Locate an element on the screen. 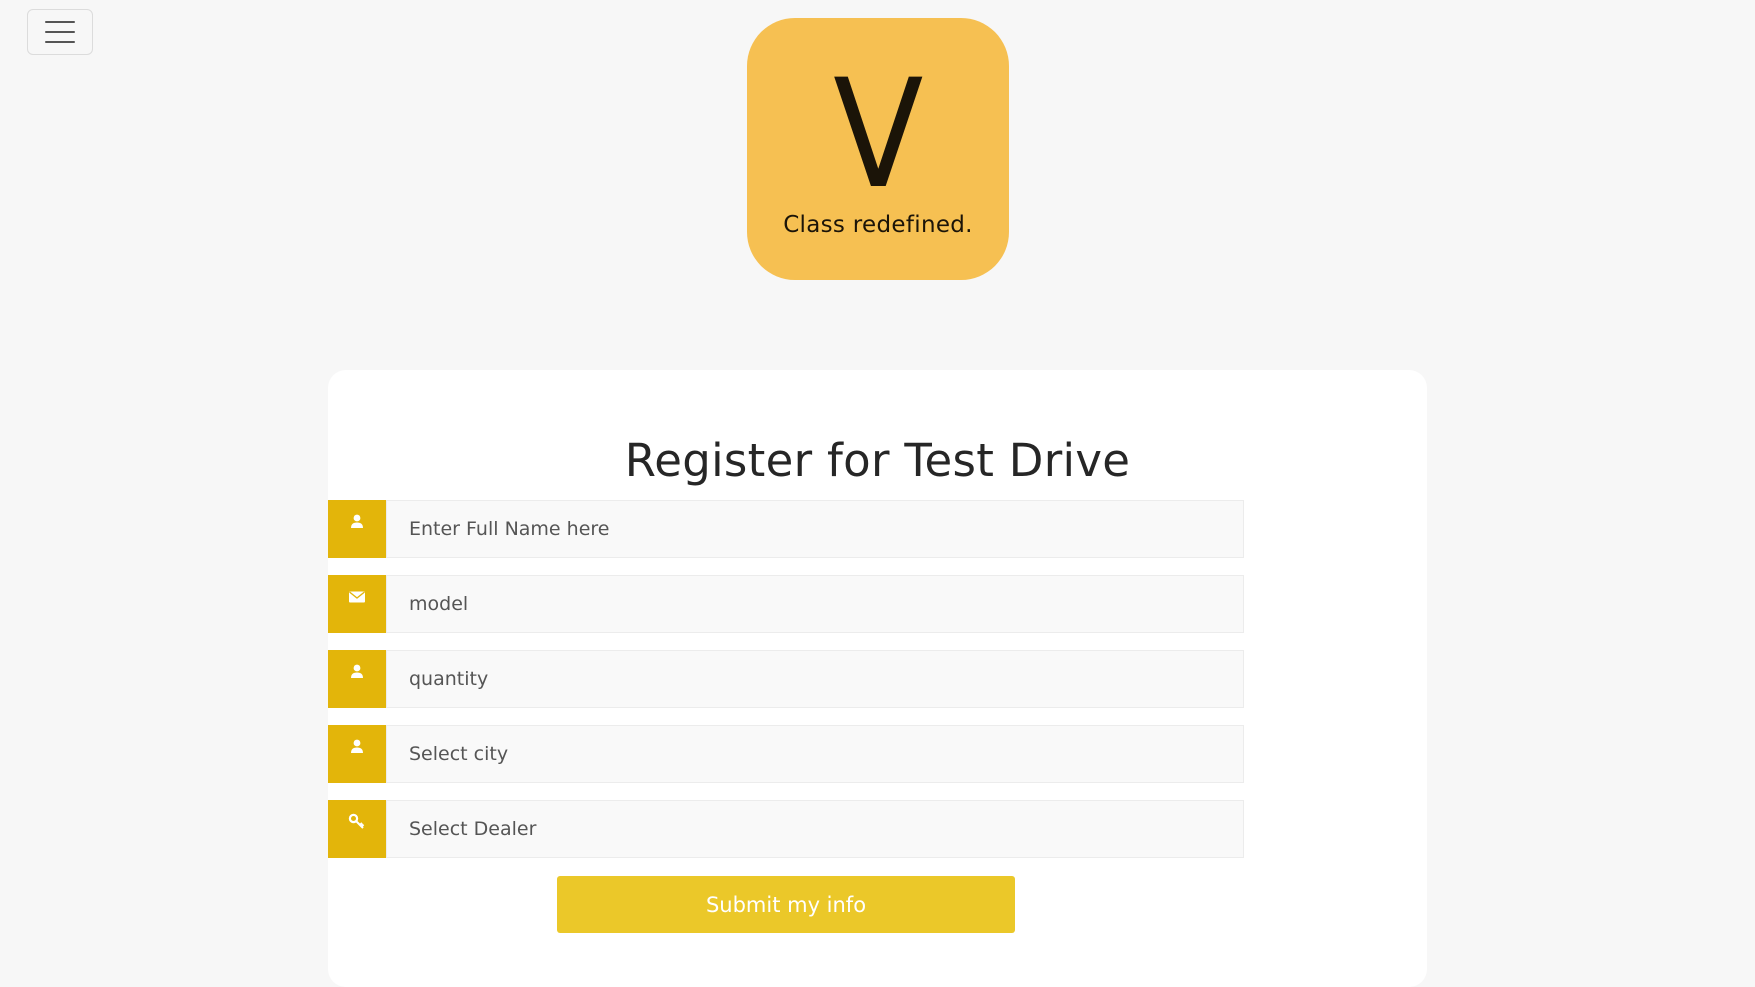 Image resolution: width=1755 pixels, height=987 pixels. dealer-select is located at coordinates (815, 829).